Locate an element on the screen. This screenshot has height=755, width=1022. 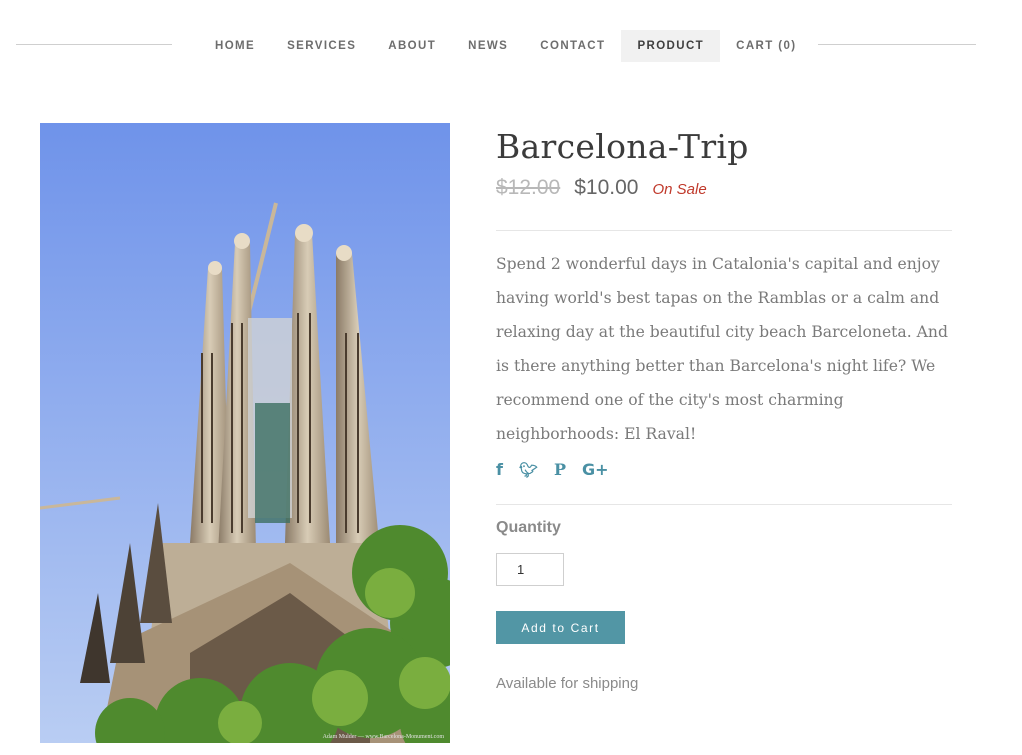
twitter-icon: 🐦︎ is located at coordinates (528, 470).